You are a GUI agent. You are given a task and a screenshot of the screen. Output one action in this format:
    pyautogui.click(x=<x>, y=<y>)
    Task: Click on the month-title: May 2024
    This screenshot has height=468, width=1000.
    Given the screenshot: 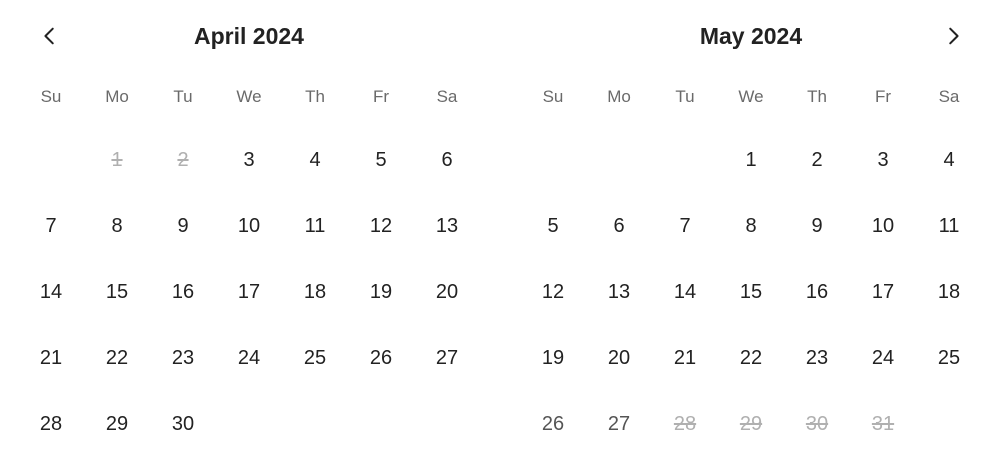 What is the action you would take?
    pyautogui.click(x=751, y=36)
    